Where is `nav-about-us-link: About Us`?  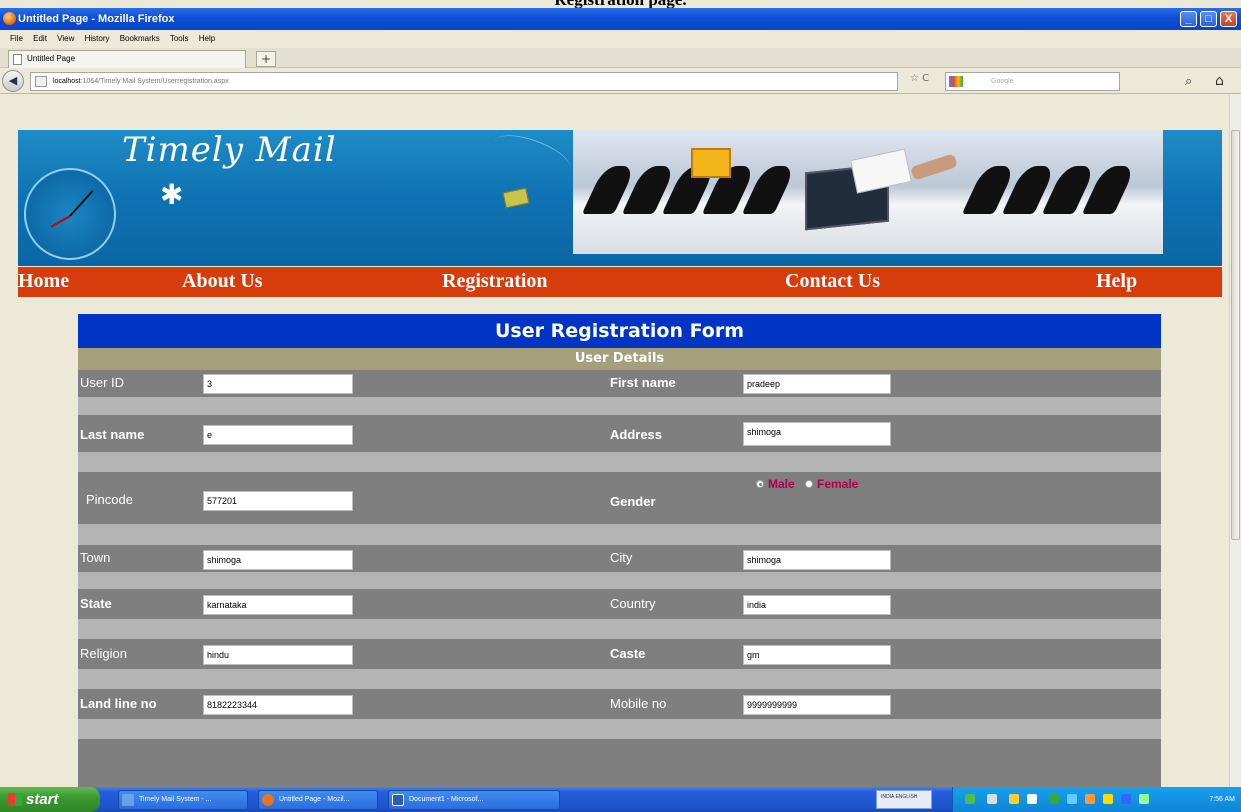 nav-about-us-link: About Us is located at coordinates (222, 281).